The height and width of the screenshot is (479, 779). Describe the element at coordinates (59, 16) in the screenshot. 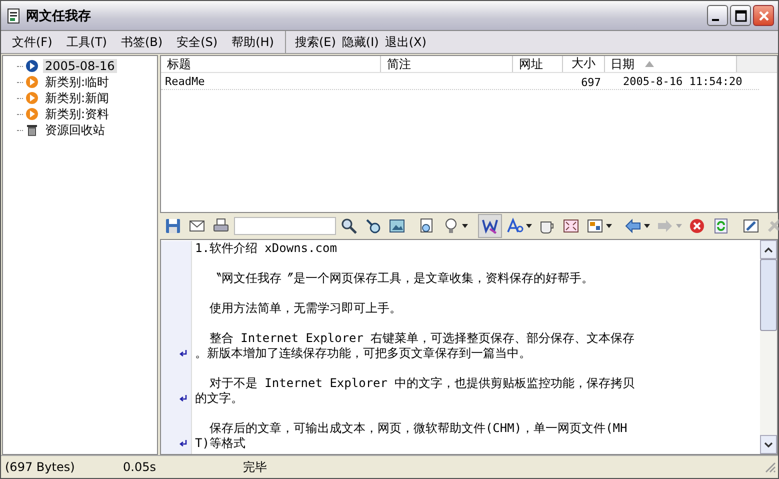

I see `window-title: 网文任我存` at that location.